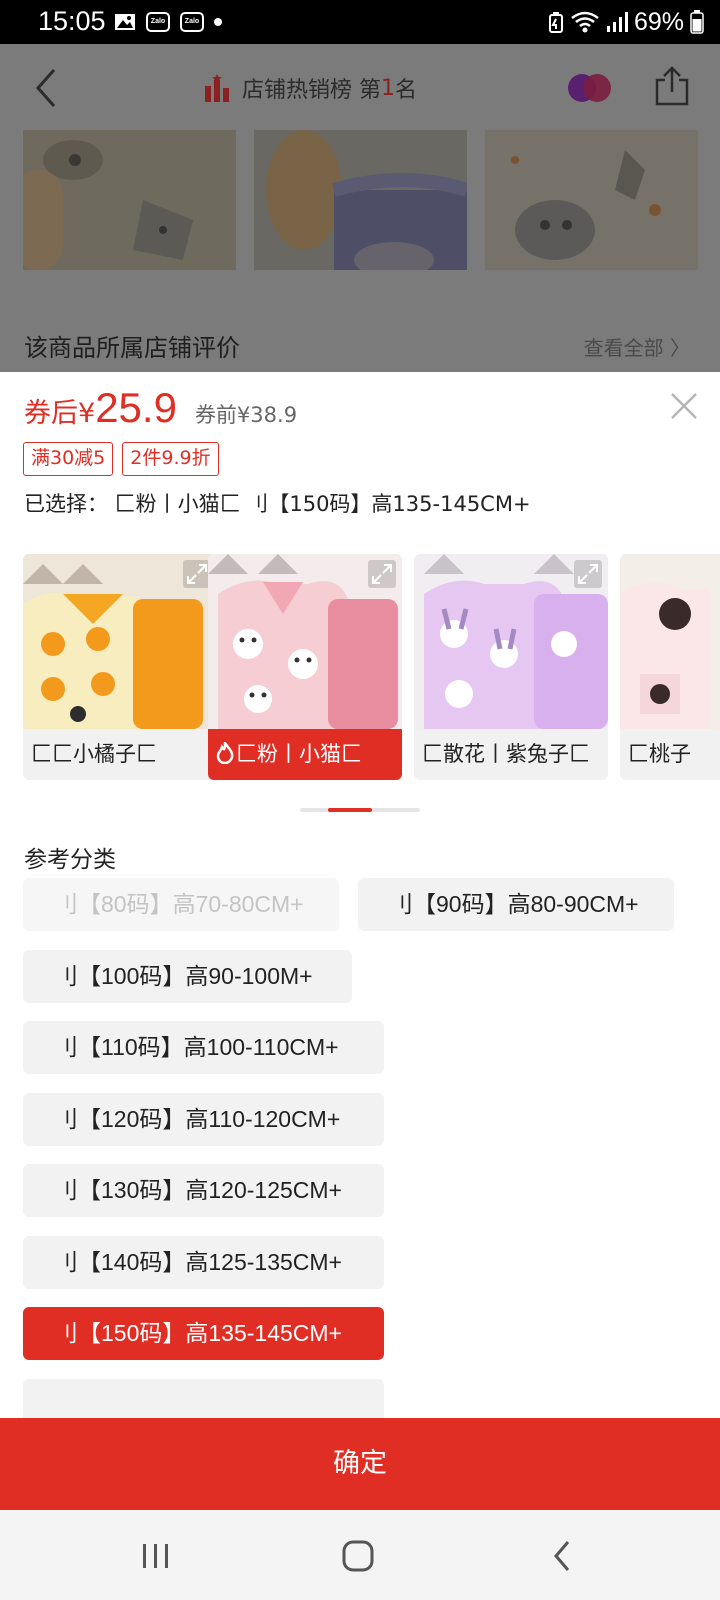  What do you see at coordinates (299, 754) in the screenshot?
I see `variant-label-text: 匚粉丨小猫匚` at bounding box center [299, 754].